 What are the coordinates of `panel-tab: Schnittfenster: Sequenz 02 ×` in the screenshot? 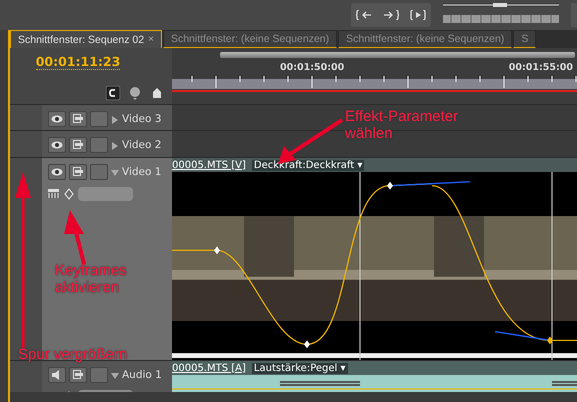 It's located at (86, 39).